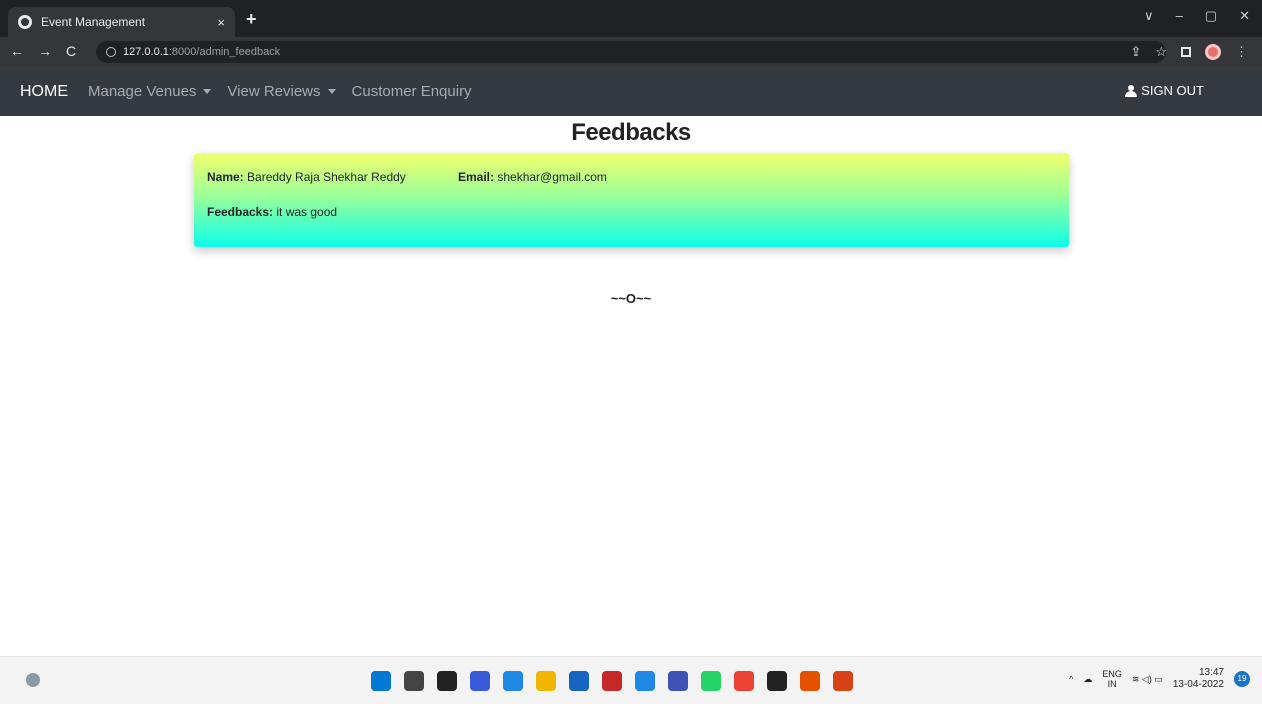  What do you see at coordinates (1135, 52) in the screenshot?
I see `share-icon: ⇪` at bounding box center [1135, 52].